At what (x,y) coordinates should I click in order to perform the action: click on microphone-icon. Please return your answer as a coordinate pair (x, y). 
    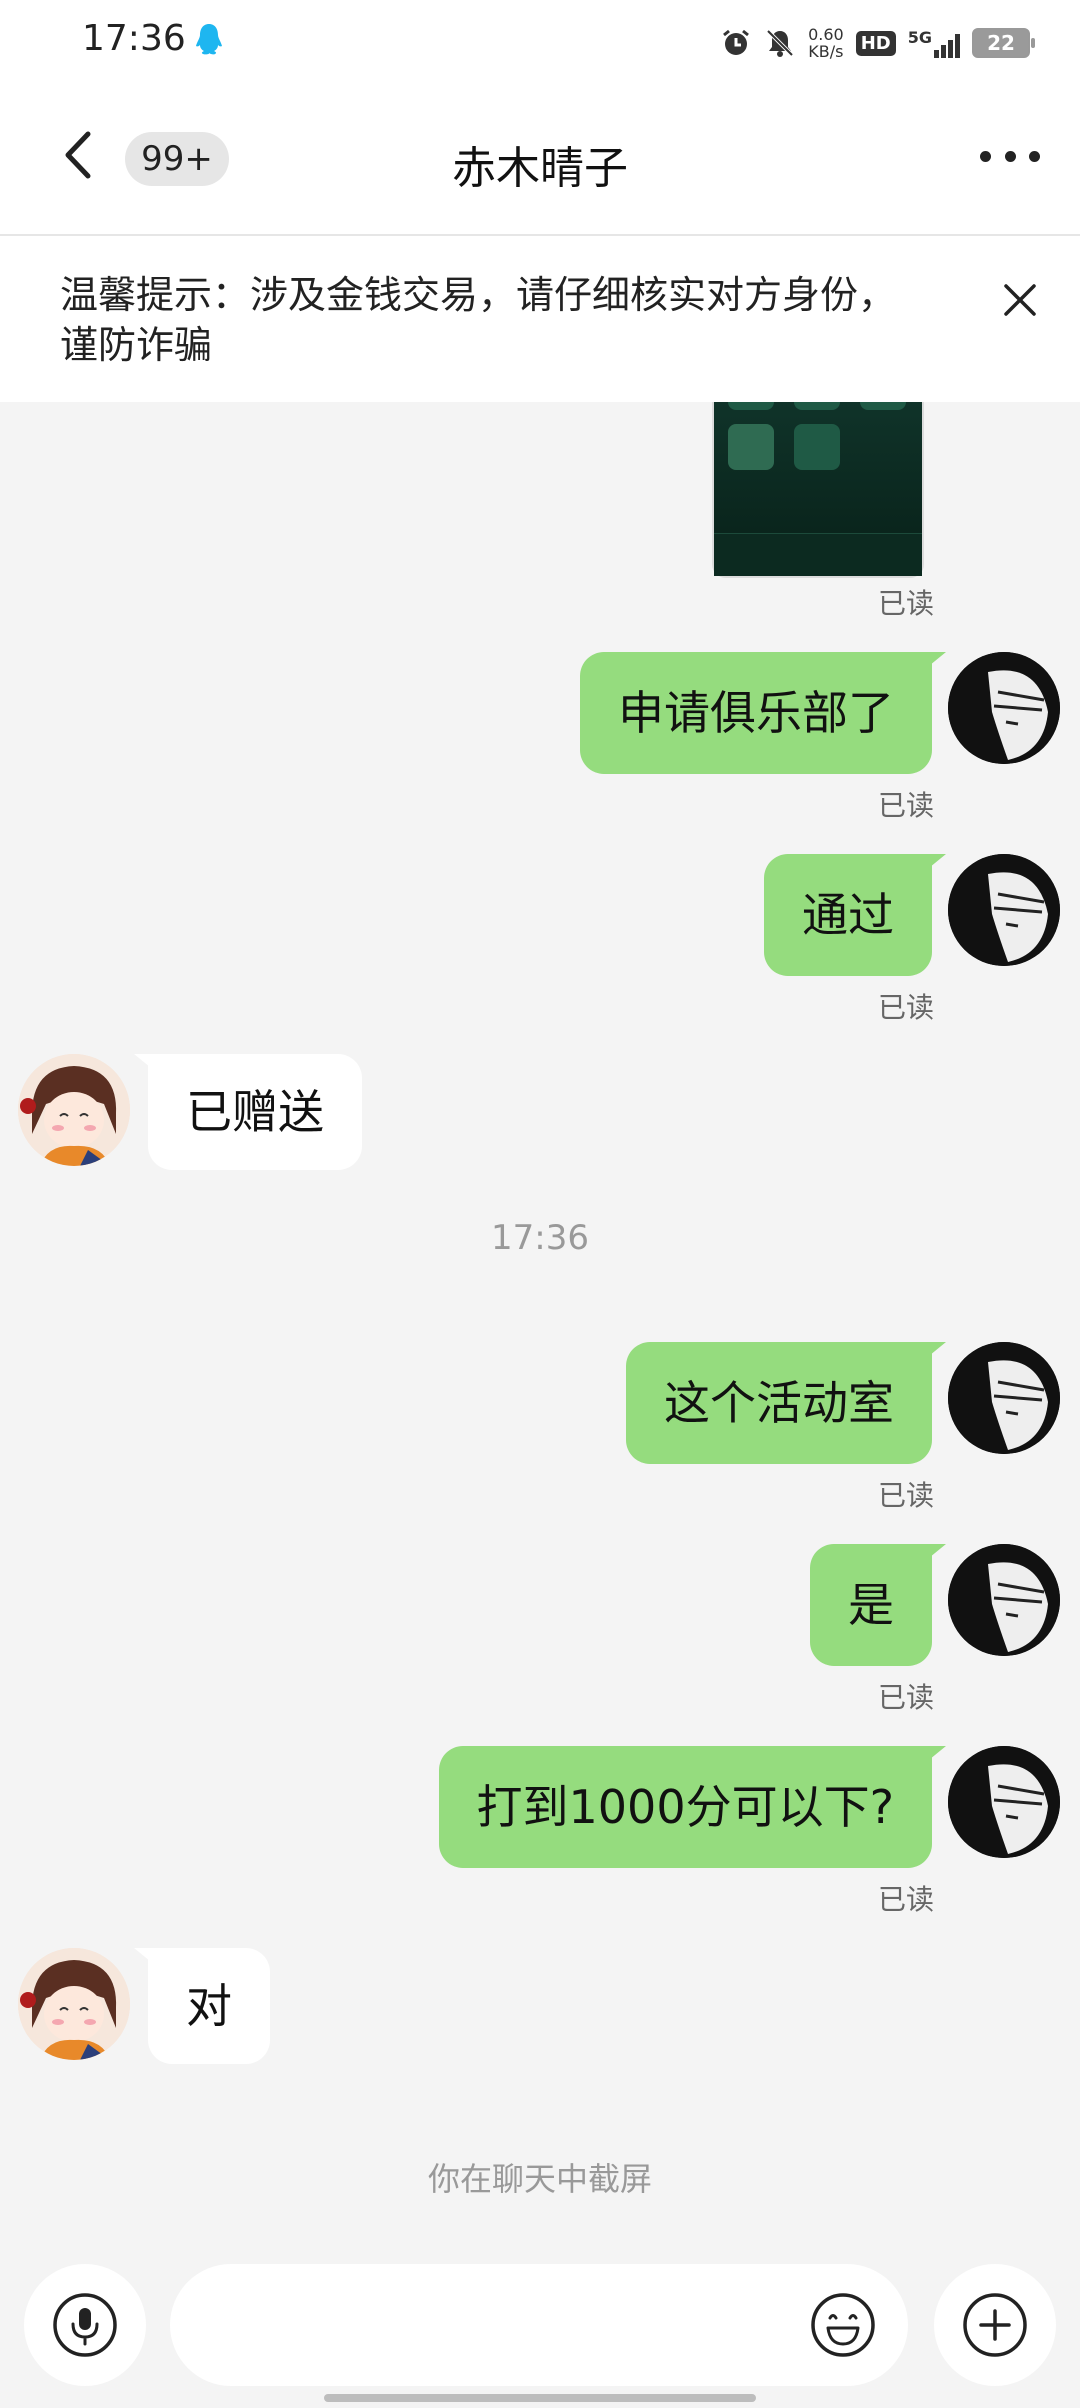
    Looking at the image, I should click on (85, 2325).